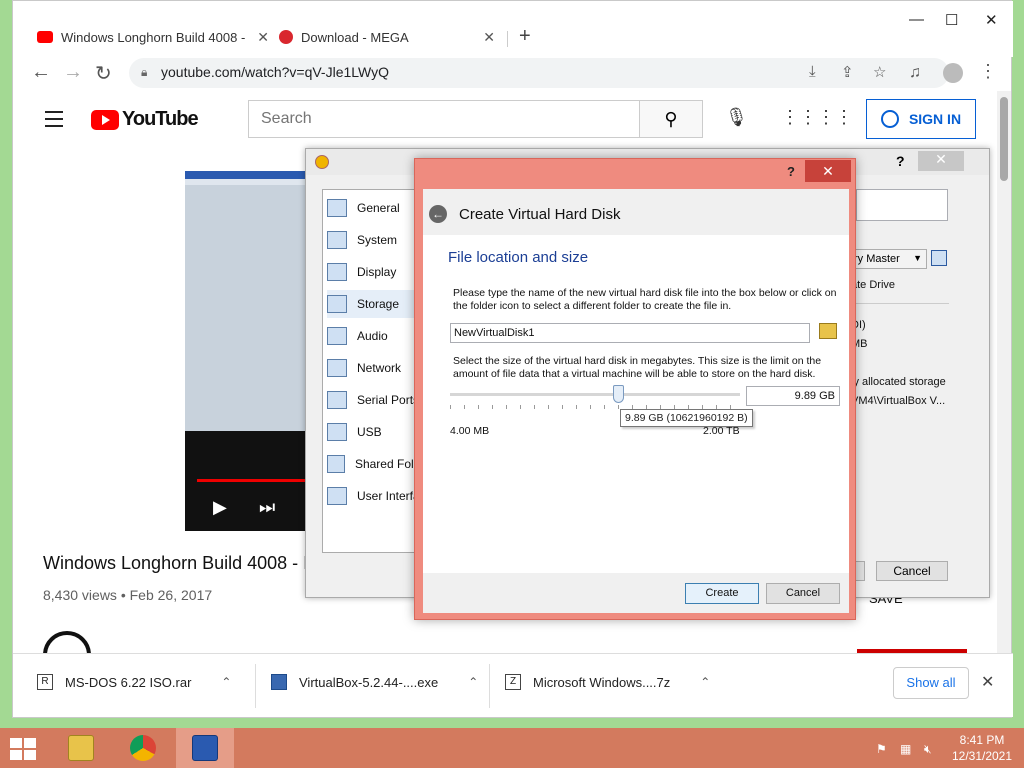 The image size is (1024, 768). I want to click on sign-in-button: SIGN IN, so click(921, 119).